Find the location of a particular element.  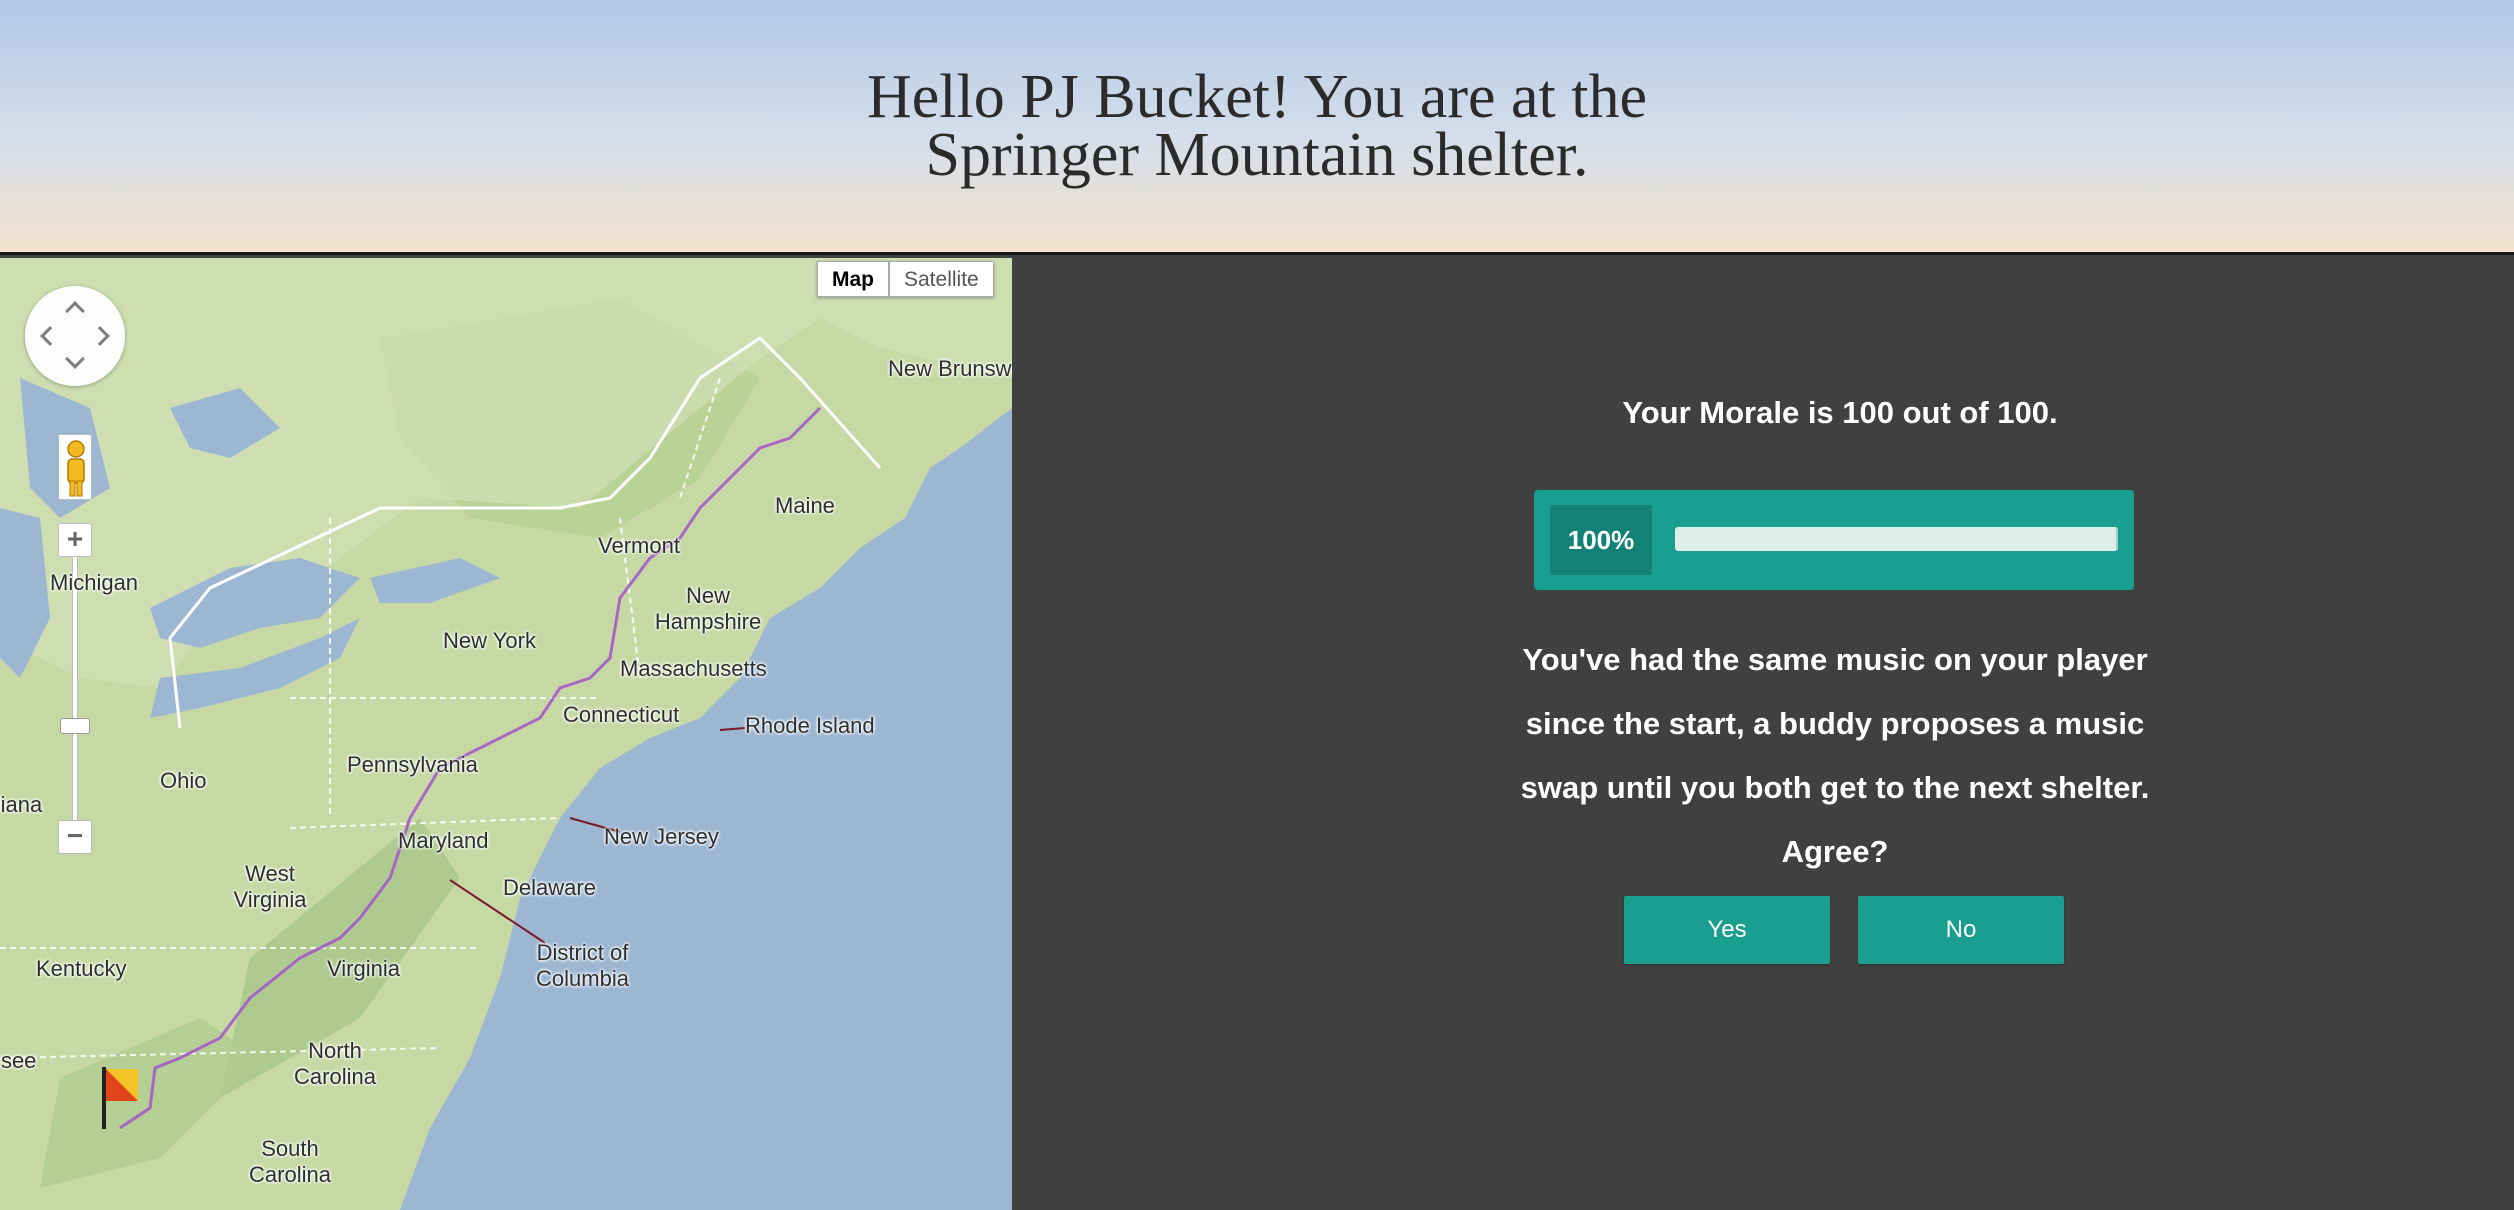

map-label: Connecticut is located at coordinates (621, 714).